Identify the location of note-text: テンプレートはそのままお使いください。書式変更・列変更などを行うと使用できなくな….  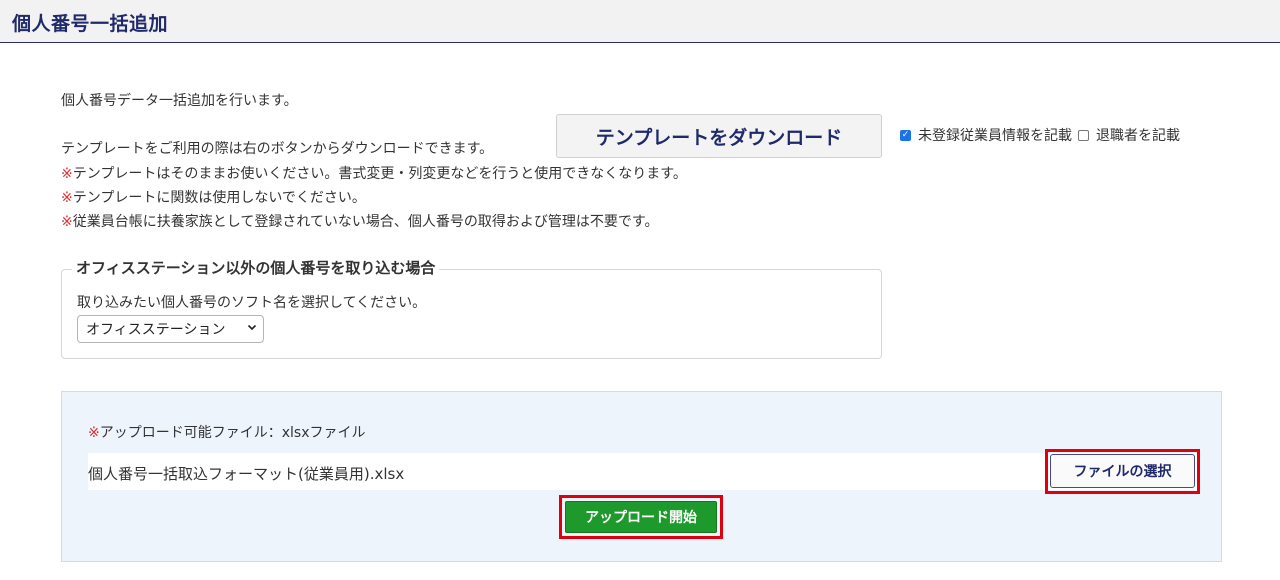
(379, 174).